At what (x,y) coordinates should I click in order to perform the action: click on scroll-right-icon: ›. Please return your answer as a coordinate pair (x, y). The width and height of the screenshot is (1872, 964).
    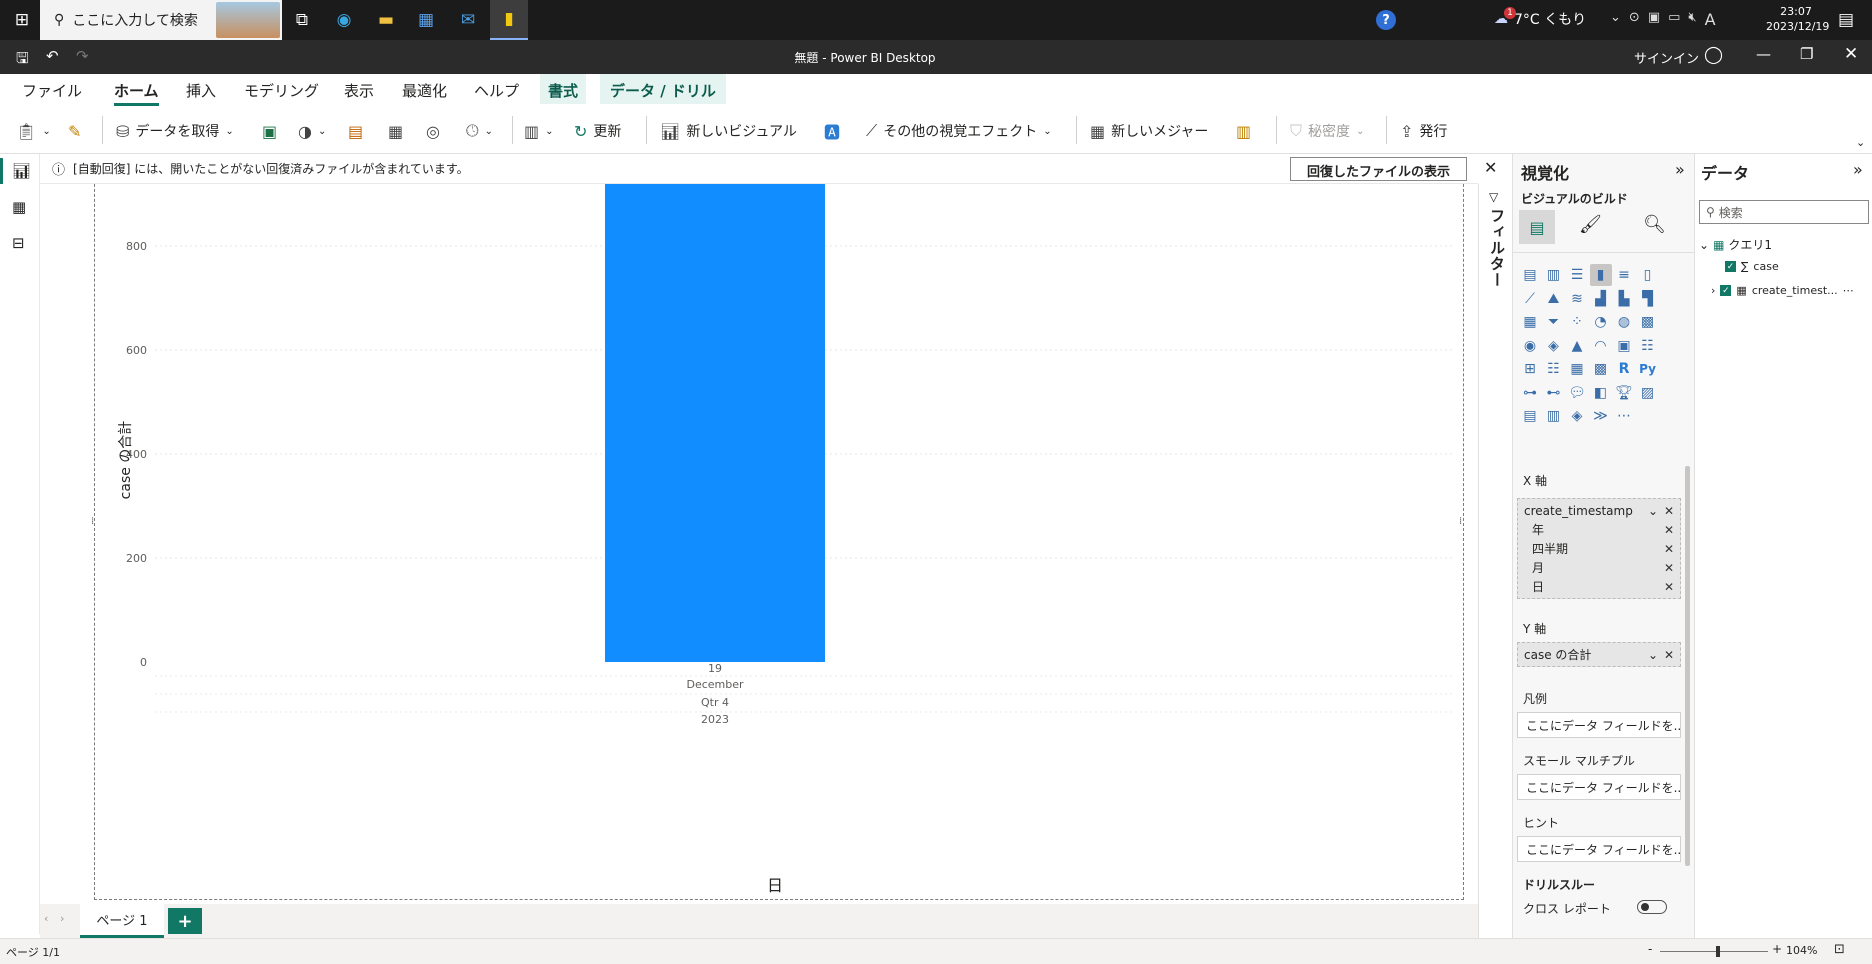
    Looking at the image, I should click on (62, 918).